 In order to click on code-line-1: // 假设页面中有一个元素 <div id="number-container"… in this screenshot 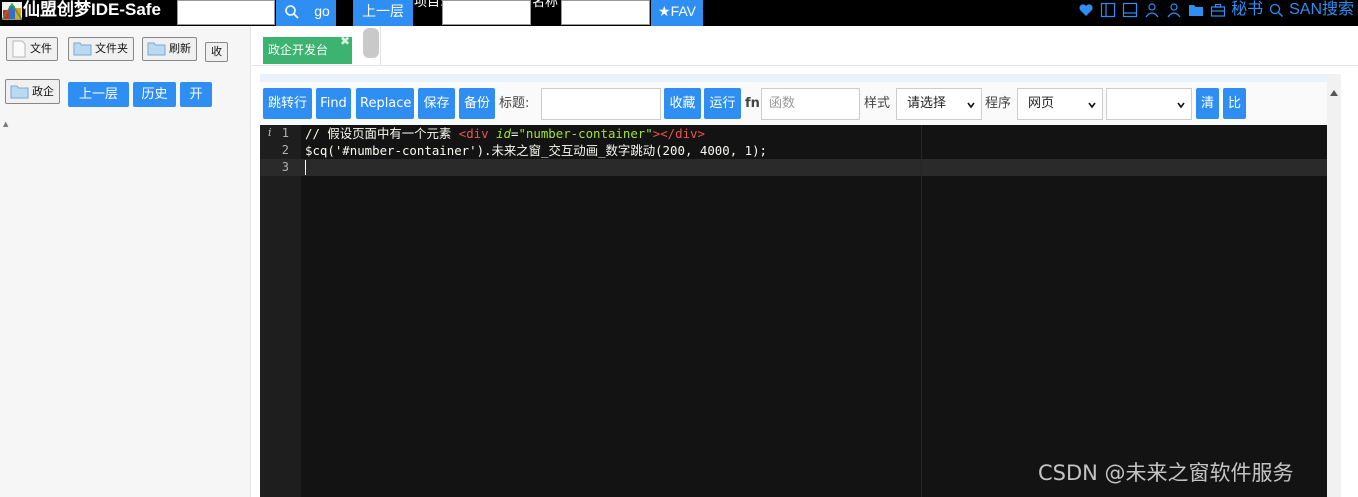, I will do `click(505, 133)`.